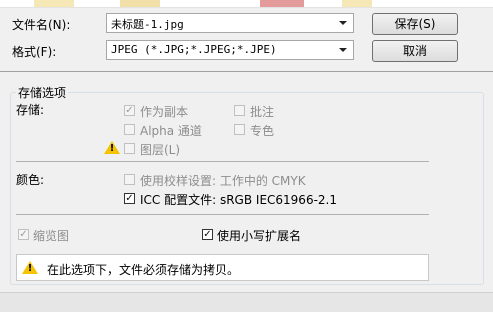 The width and height of the screenshot is (493, 312). What do you see at coordinates (246, 302) in the screenshot?
I see `bottom-bar` at bounding box center [246, 302].